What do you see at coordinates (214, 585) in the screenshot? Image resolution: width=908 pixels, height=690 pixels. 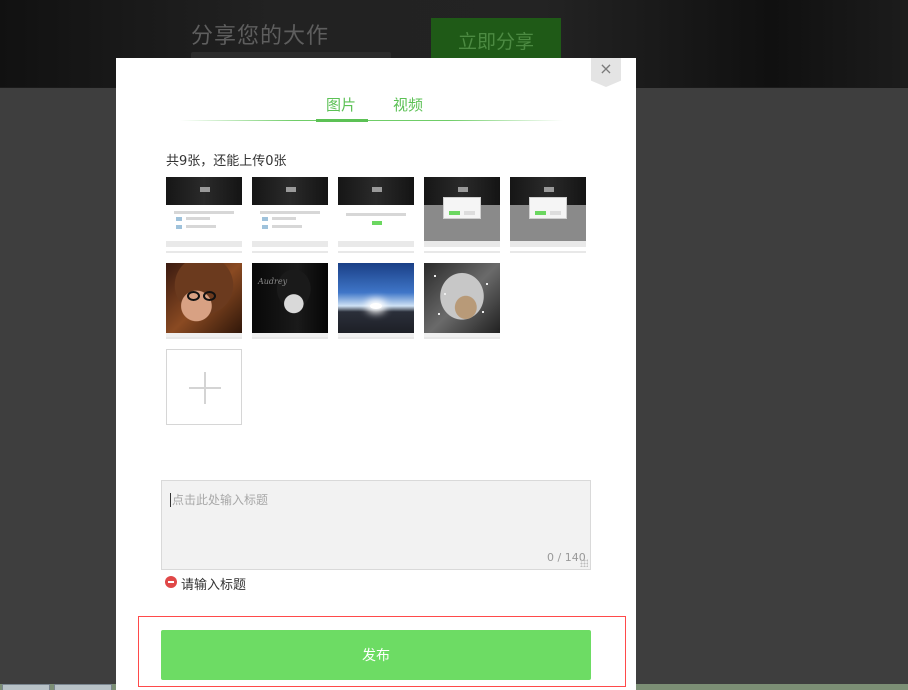 I see `error-message: 请输入标题` at bounding box center [214, 585].